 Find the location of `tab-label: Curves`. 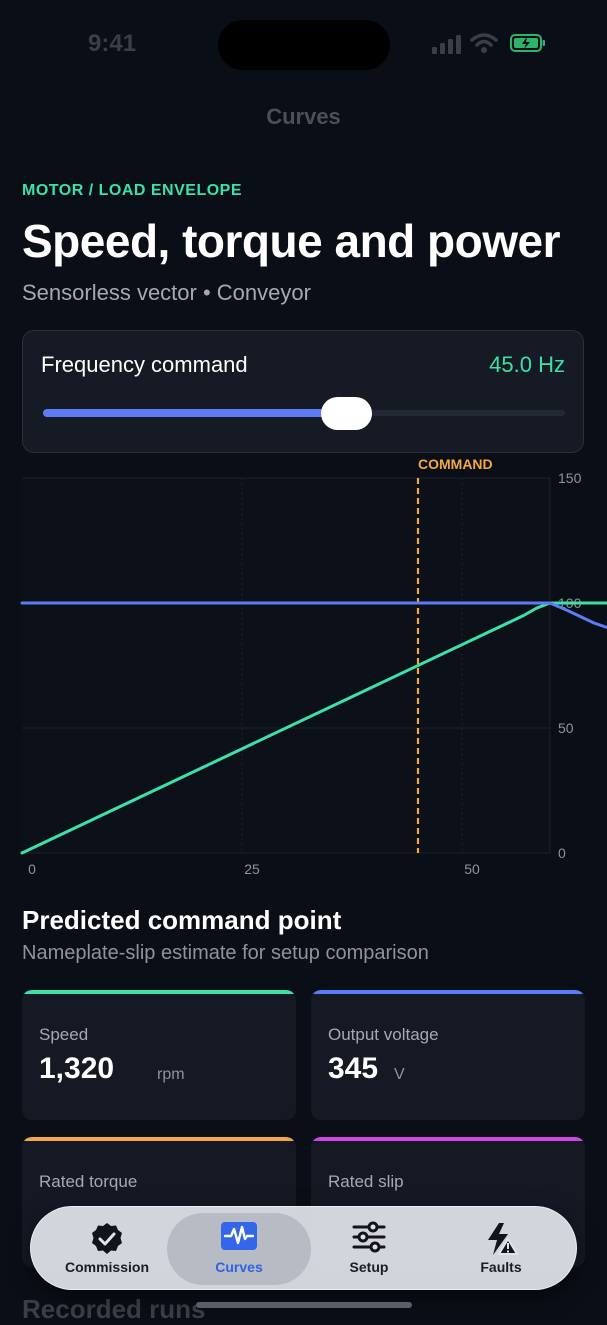

tab-label: Curves is located at coordinates (239, 1267).